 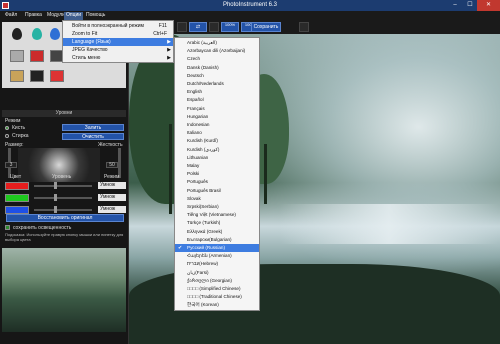 I want to click on eraser-icon, so click(x=17, y=56).